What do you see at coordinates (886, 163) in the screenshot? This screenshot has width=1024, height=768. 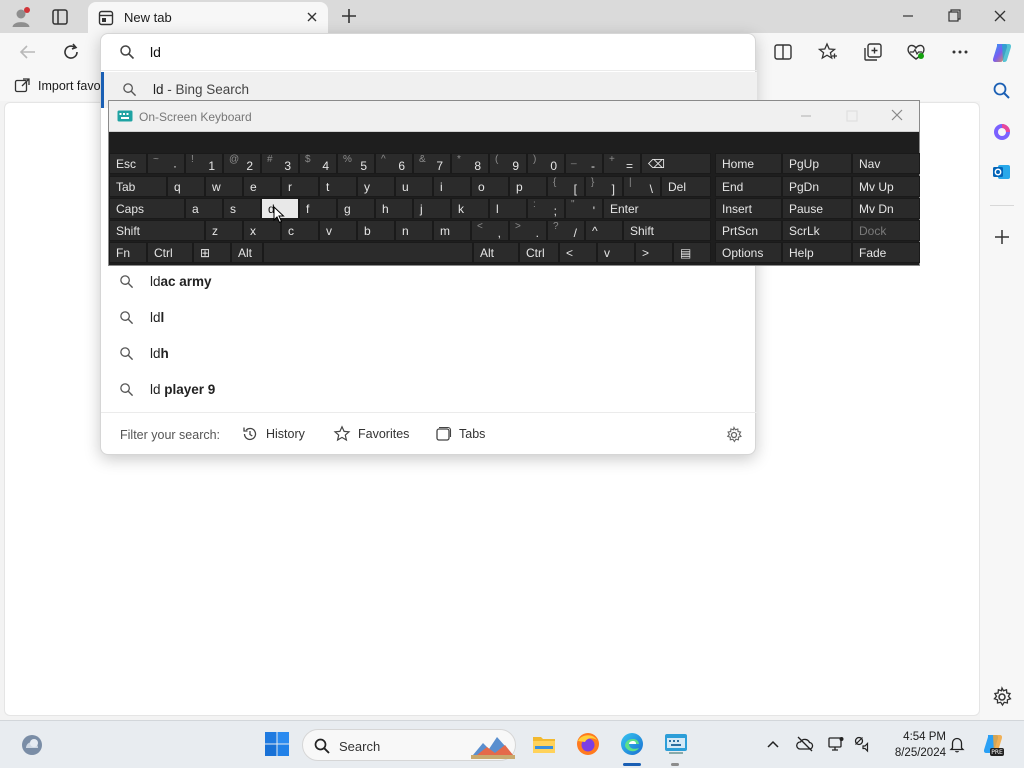 I see `osk-nav-key: Nav` at bounding box center [886, 163].